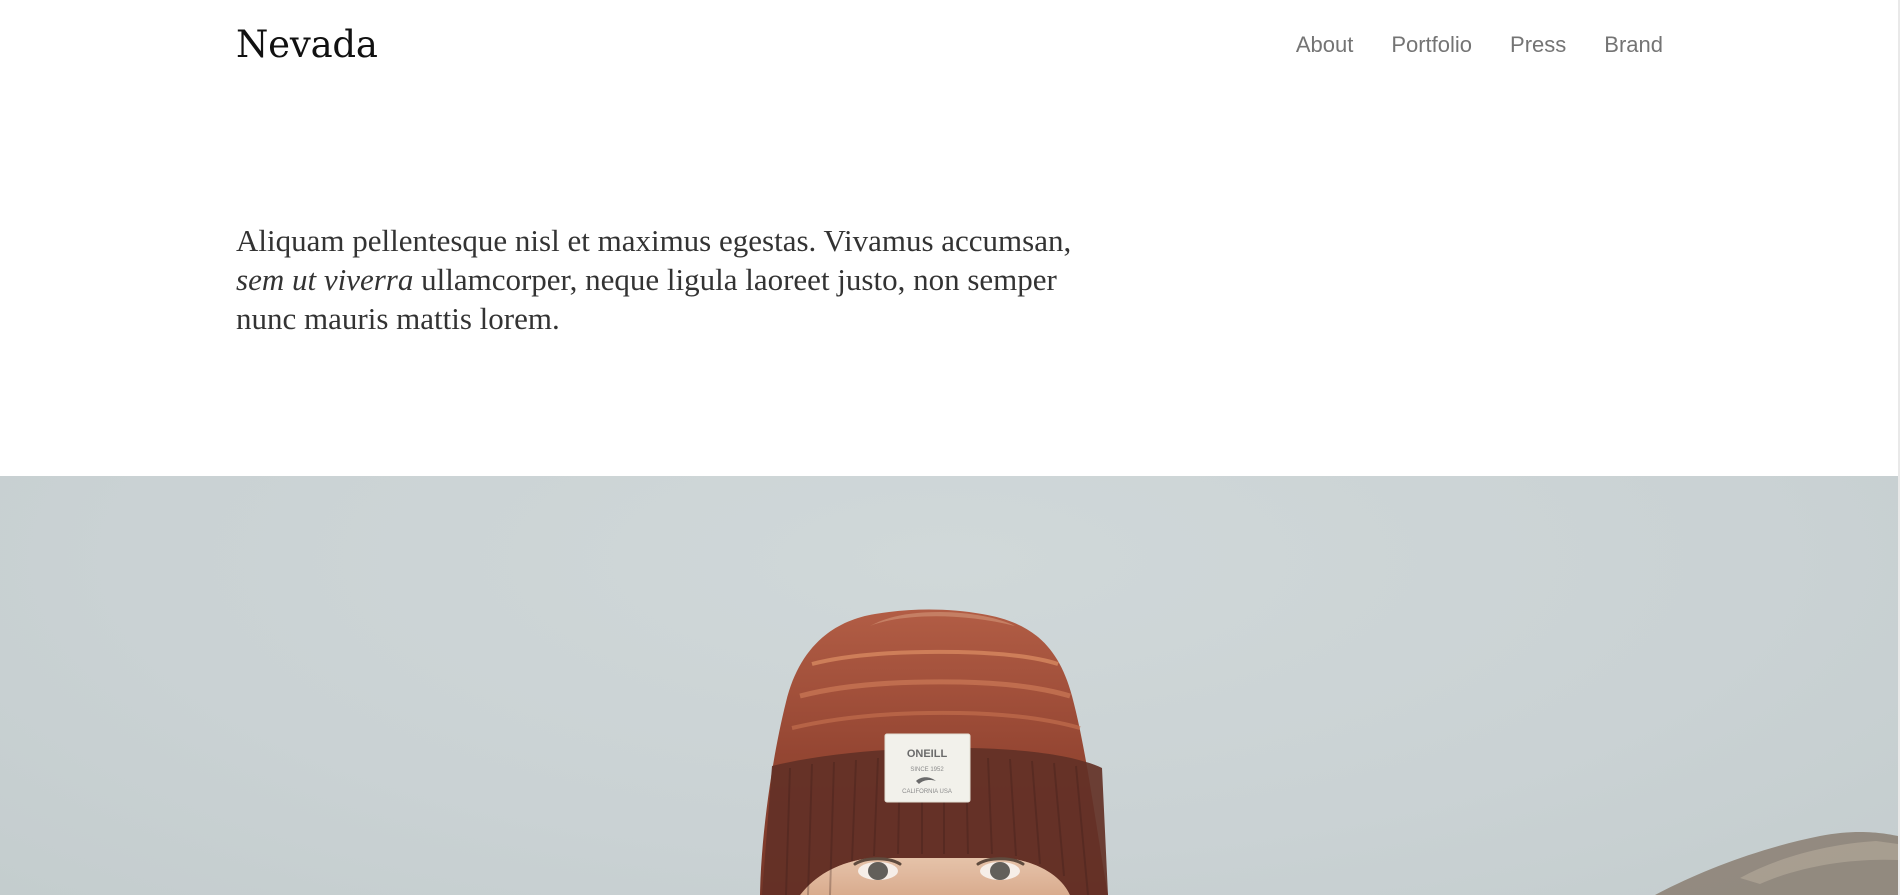 The height and width of the screenshot is (895, 1900). I want to click on intro-text-emphasis: sem ut viverra, so click(325, 279).